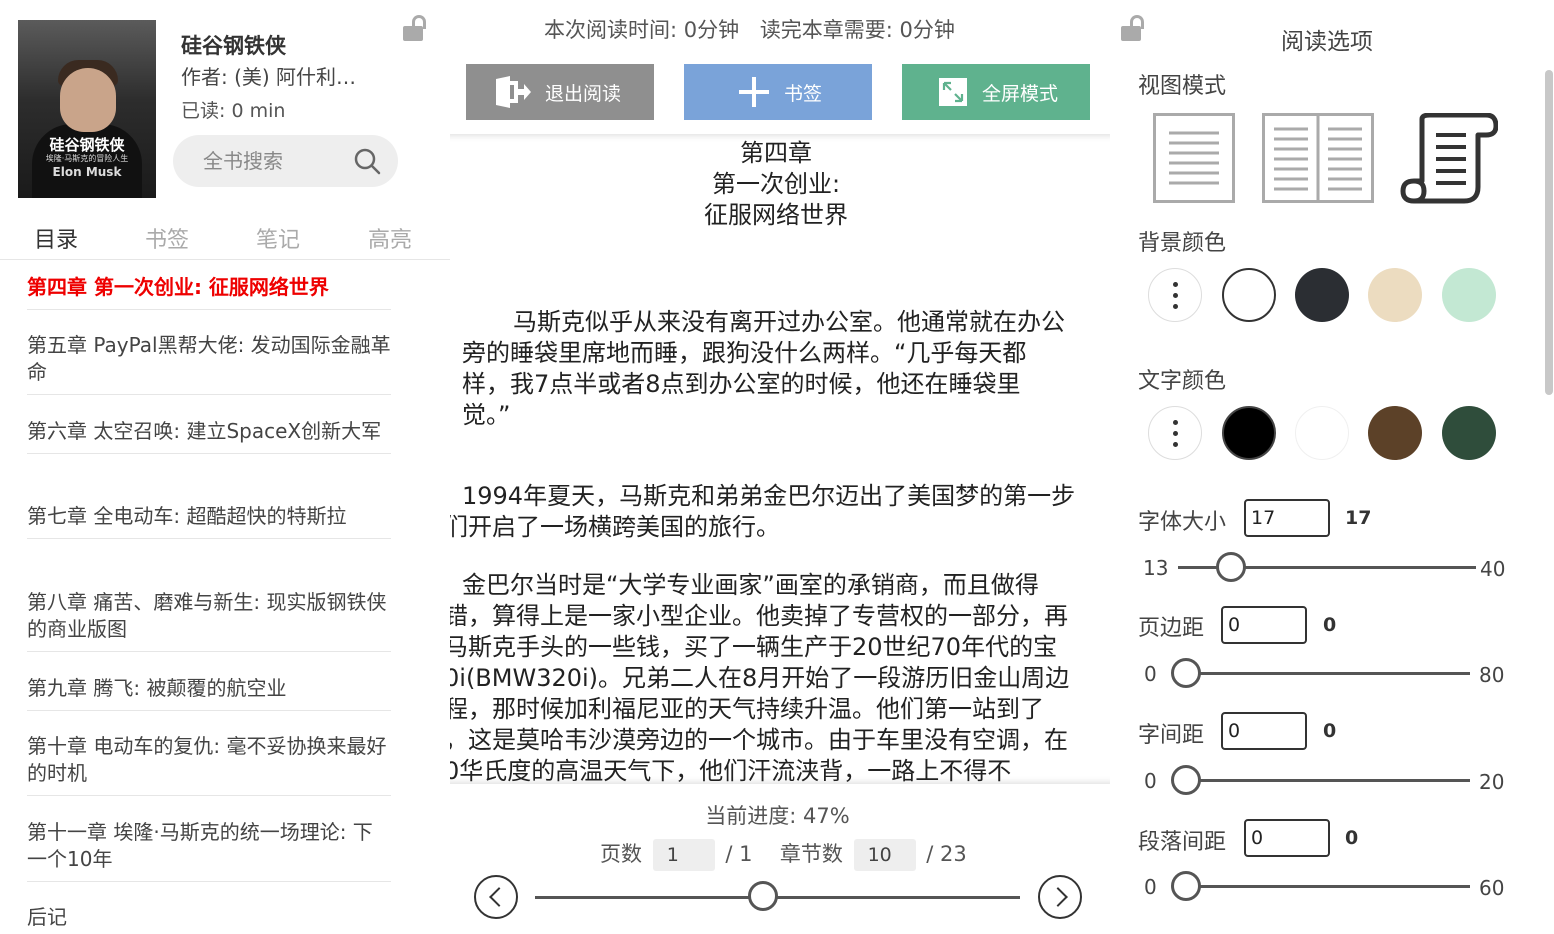 The width and height of the screenshot is (1554, 934). What do you see at coordinates (1249, 295) in the screenshot?
I see `bg-color-white` at bounding box center [1249, 295].